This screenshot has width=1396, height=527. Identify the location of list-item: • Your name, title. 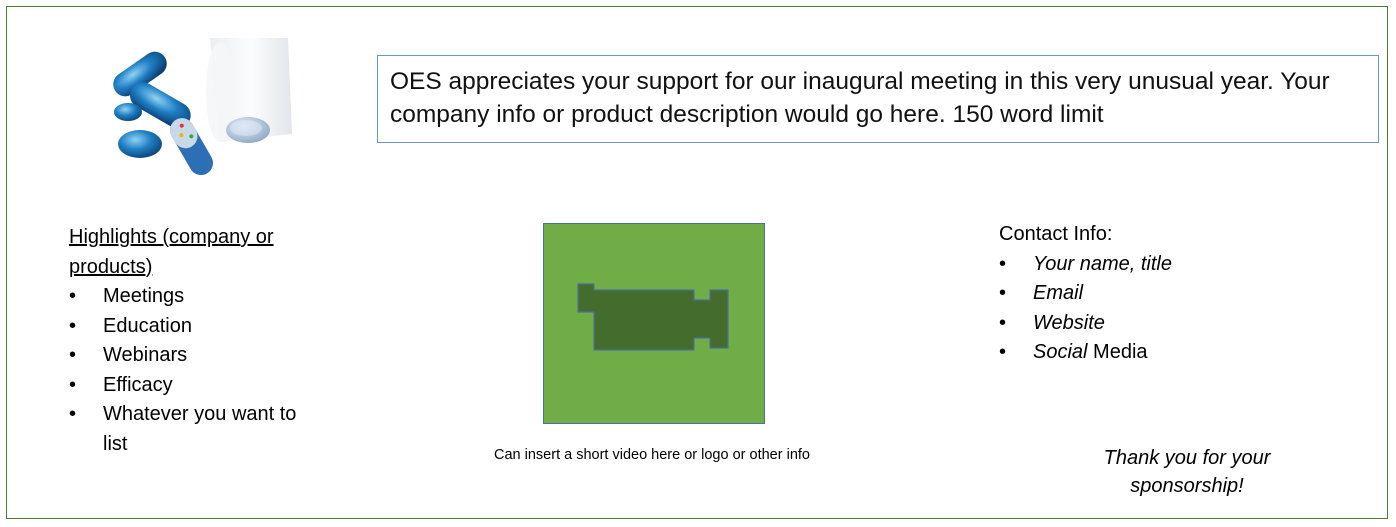
(1159, 265).